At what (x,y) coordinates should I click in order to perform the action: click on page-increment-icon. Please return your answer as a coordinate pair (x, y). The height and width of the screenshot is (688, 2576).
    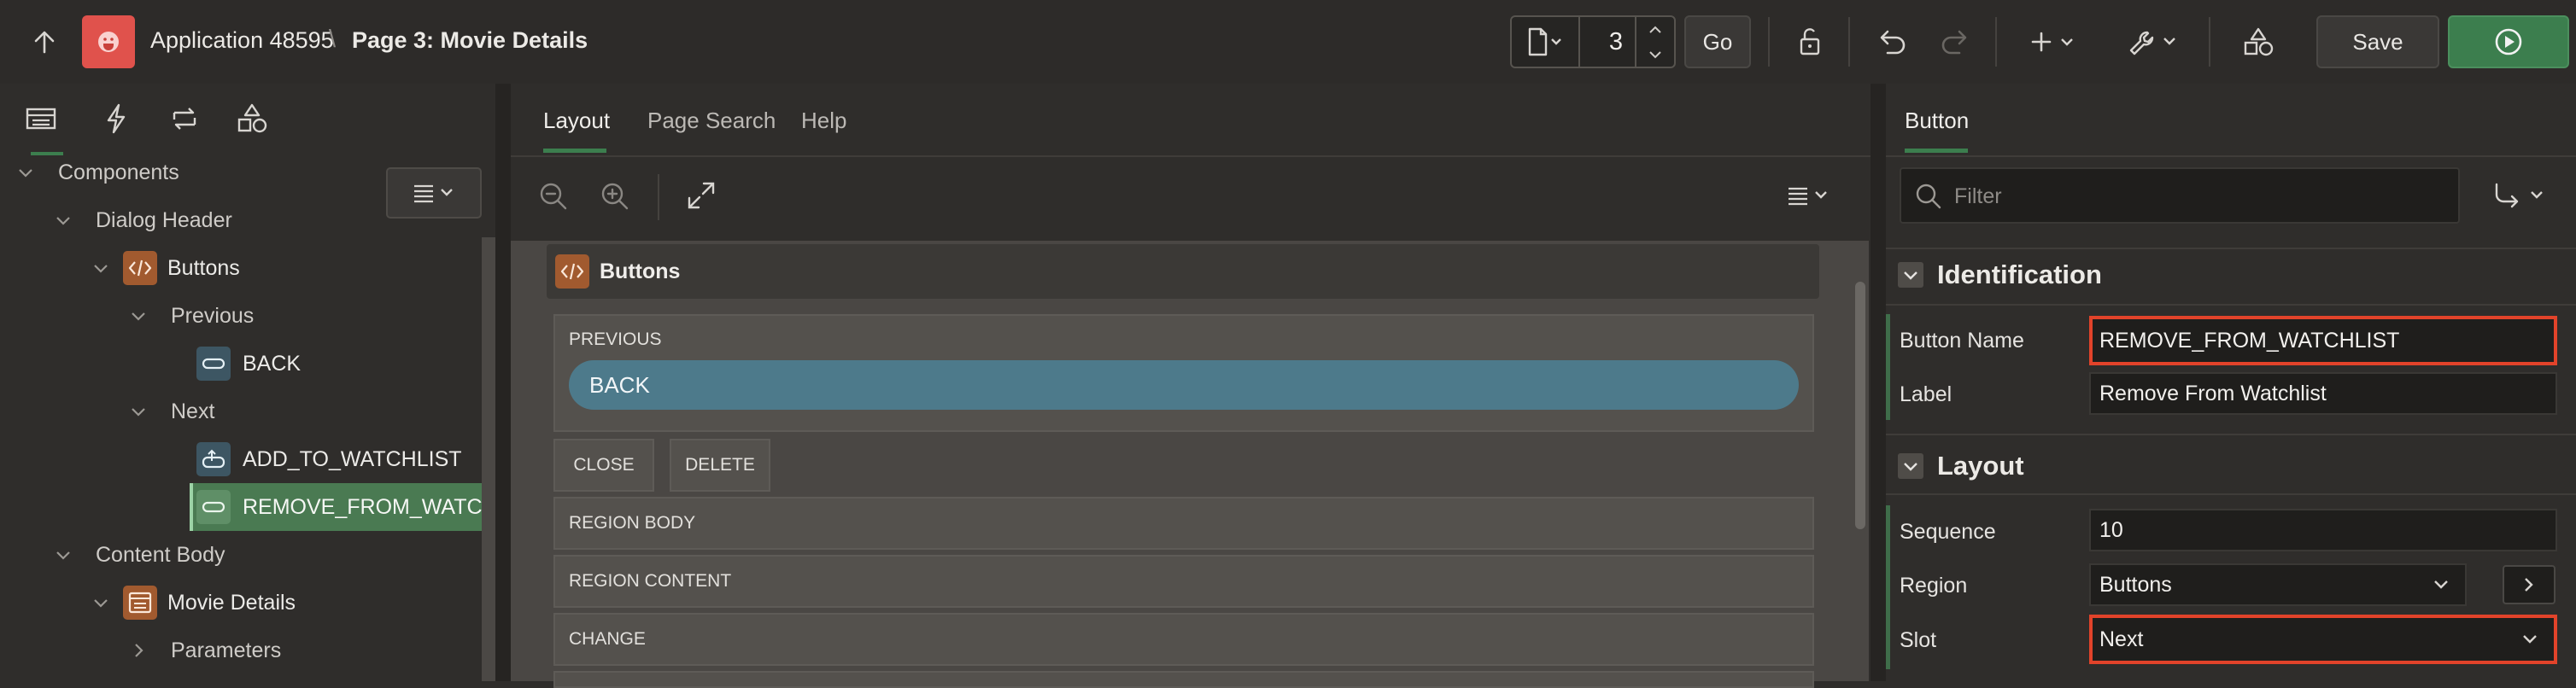
    Looking at the image, I should click on (1655, 29).